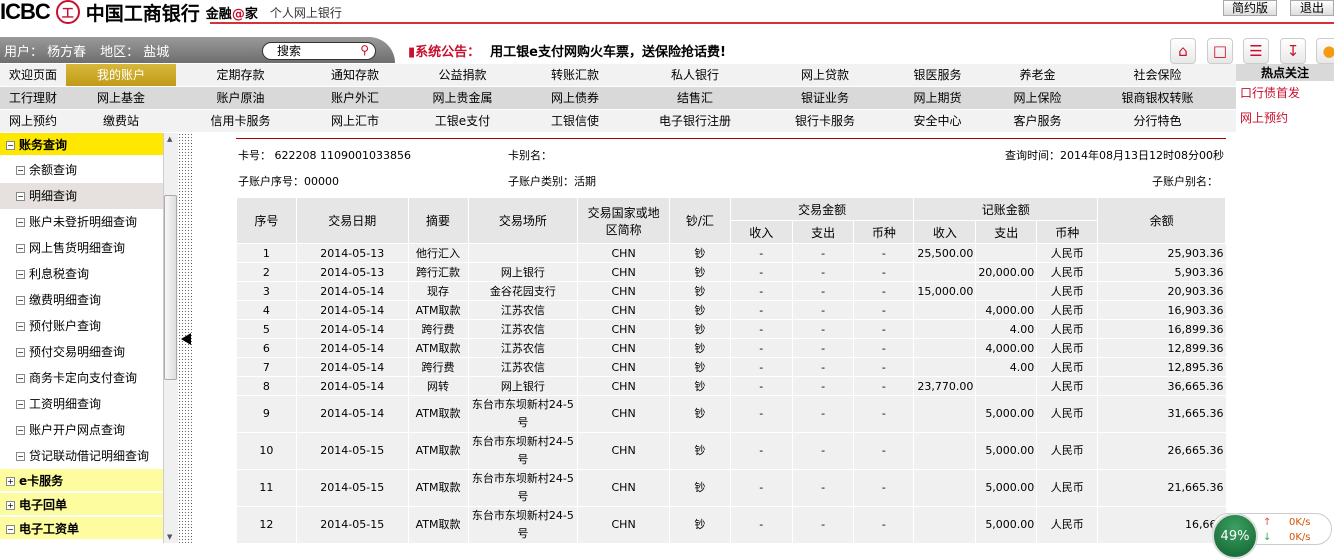 This screenshot has height=559, width=1334. Describe the element at coordinates (266, 414) in the screenshot. I see `cell-seq: 9` at that location.